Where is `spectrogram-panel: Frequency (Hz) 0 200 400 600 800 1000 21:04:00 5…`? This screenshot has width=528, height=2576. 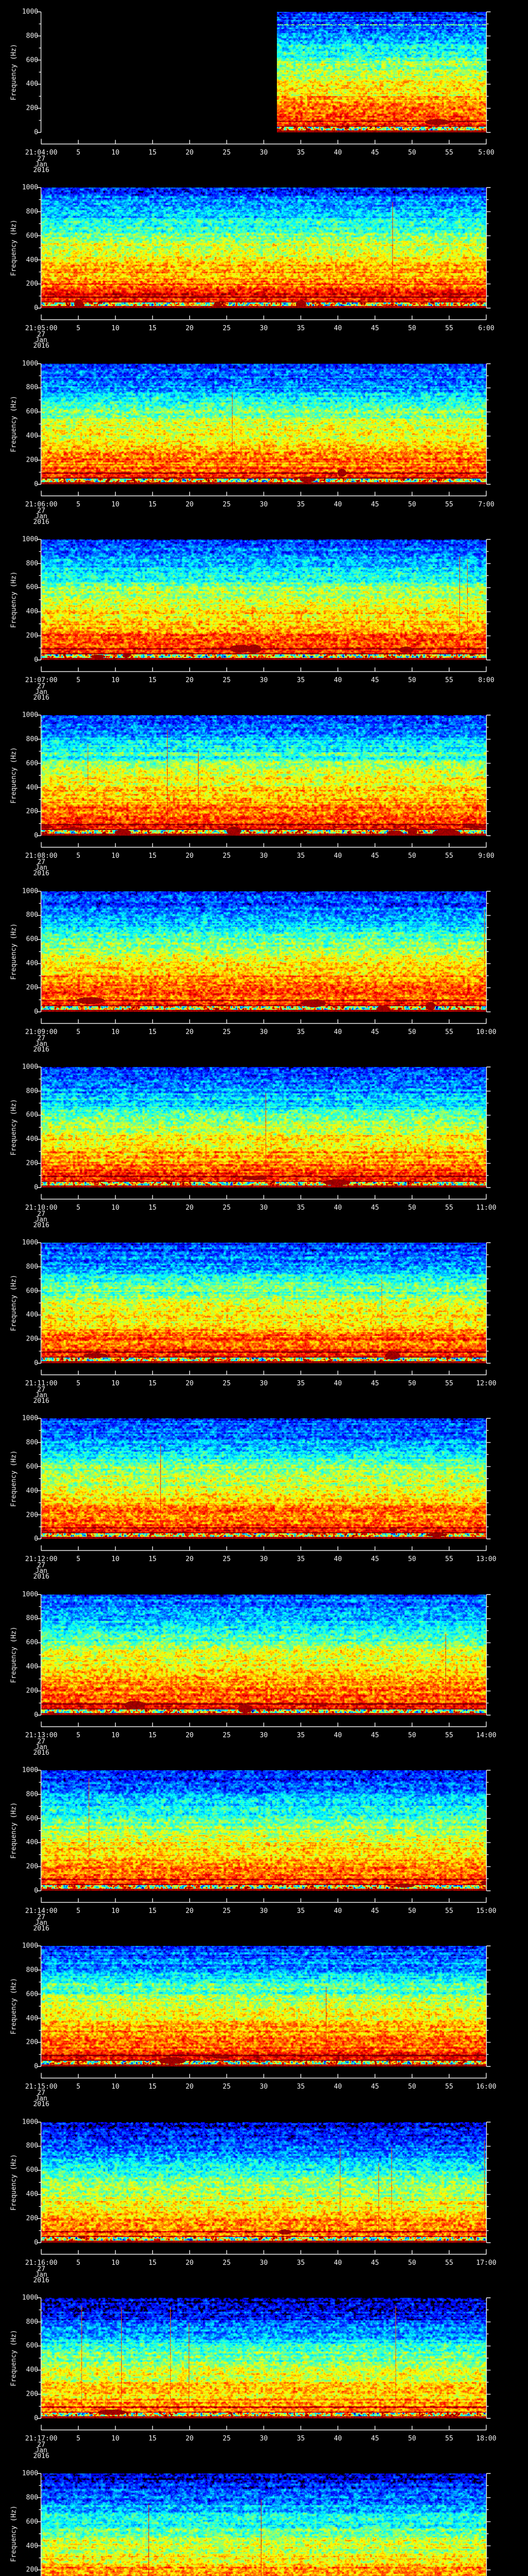 spectrogram-panel: Frequency (Hz) 0 200 400 600 800 1000 21:04:00 5… is located at coordinates (264, 88).